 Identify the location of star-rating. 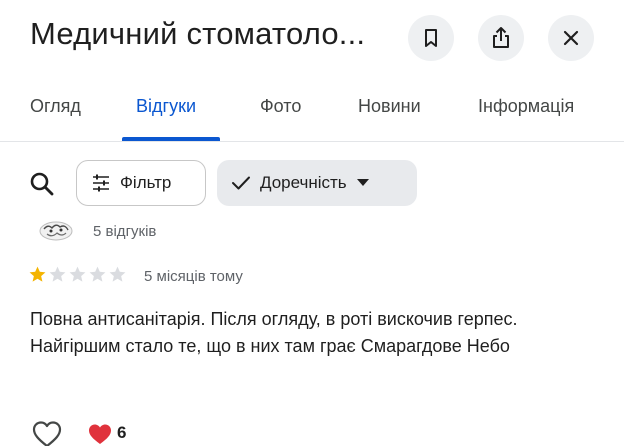
(77, 274).